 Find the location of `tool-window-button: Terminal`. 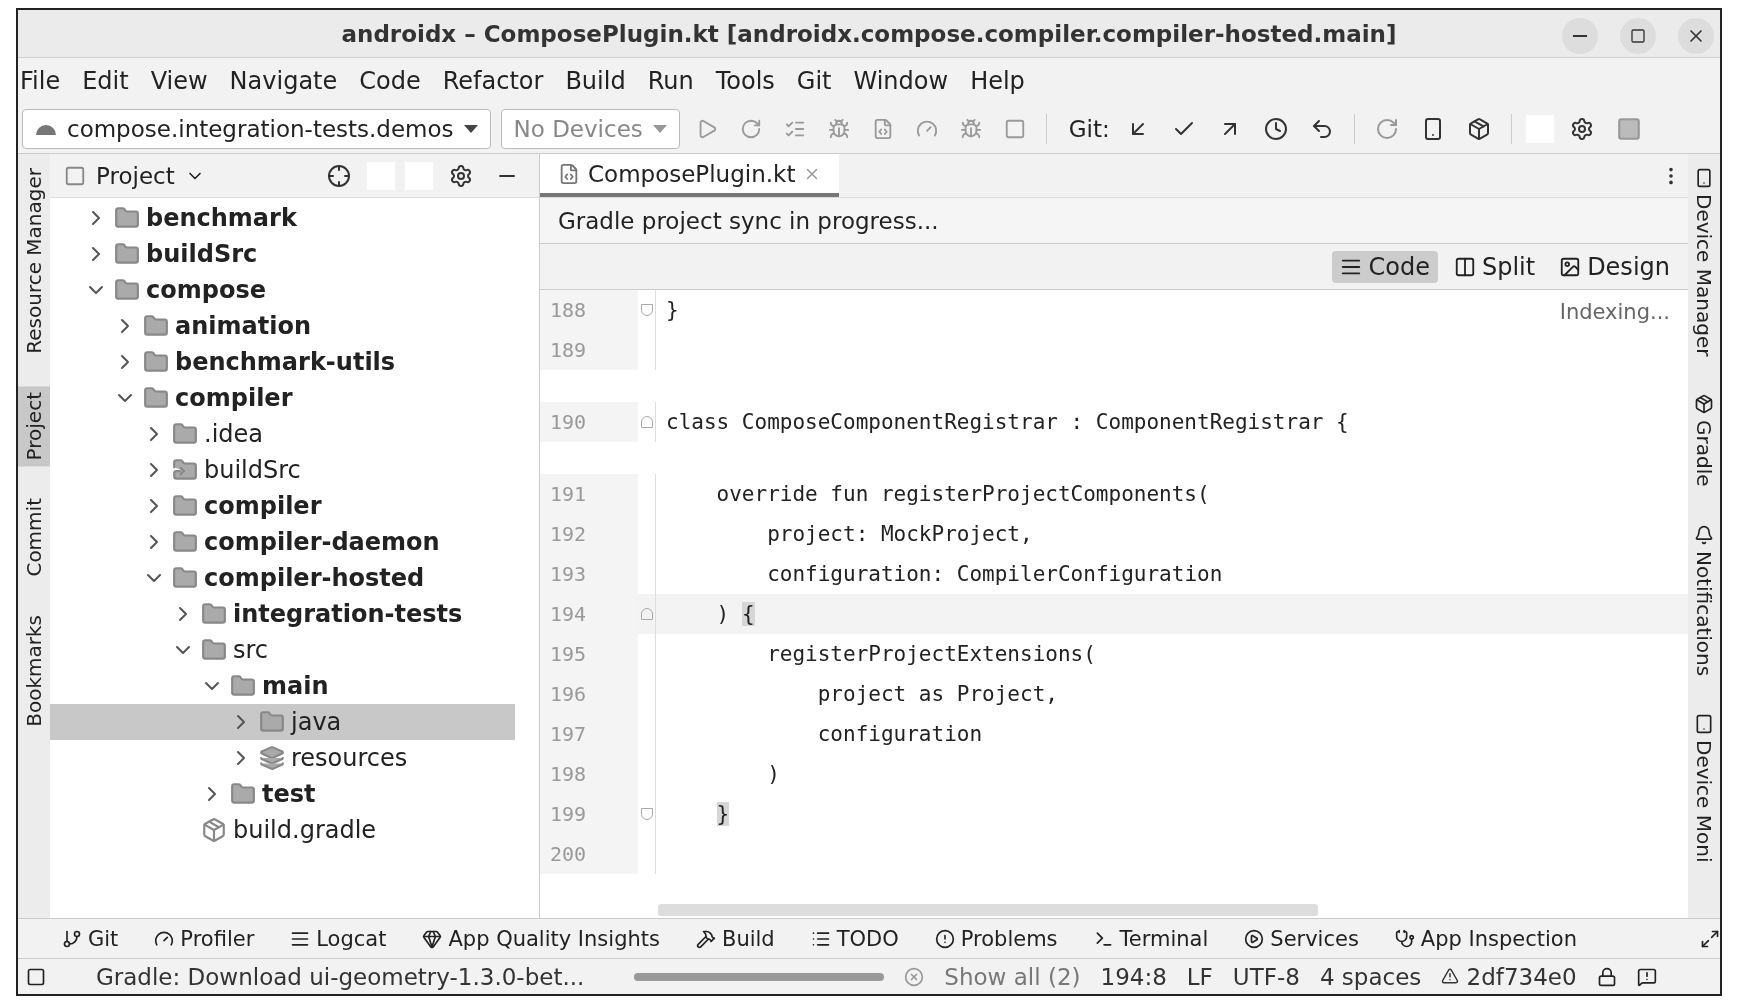

tool-window-button: Terminal is located at coordinates (1151, 938).